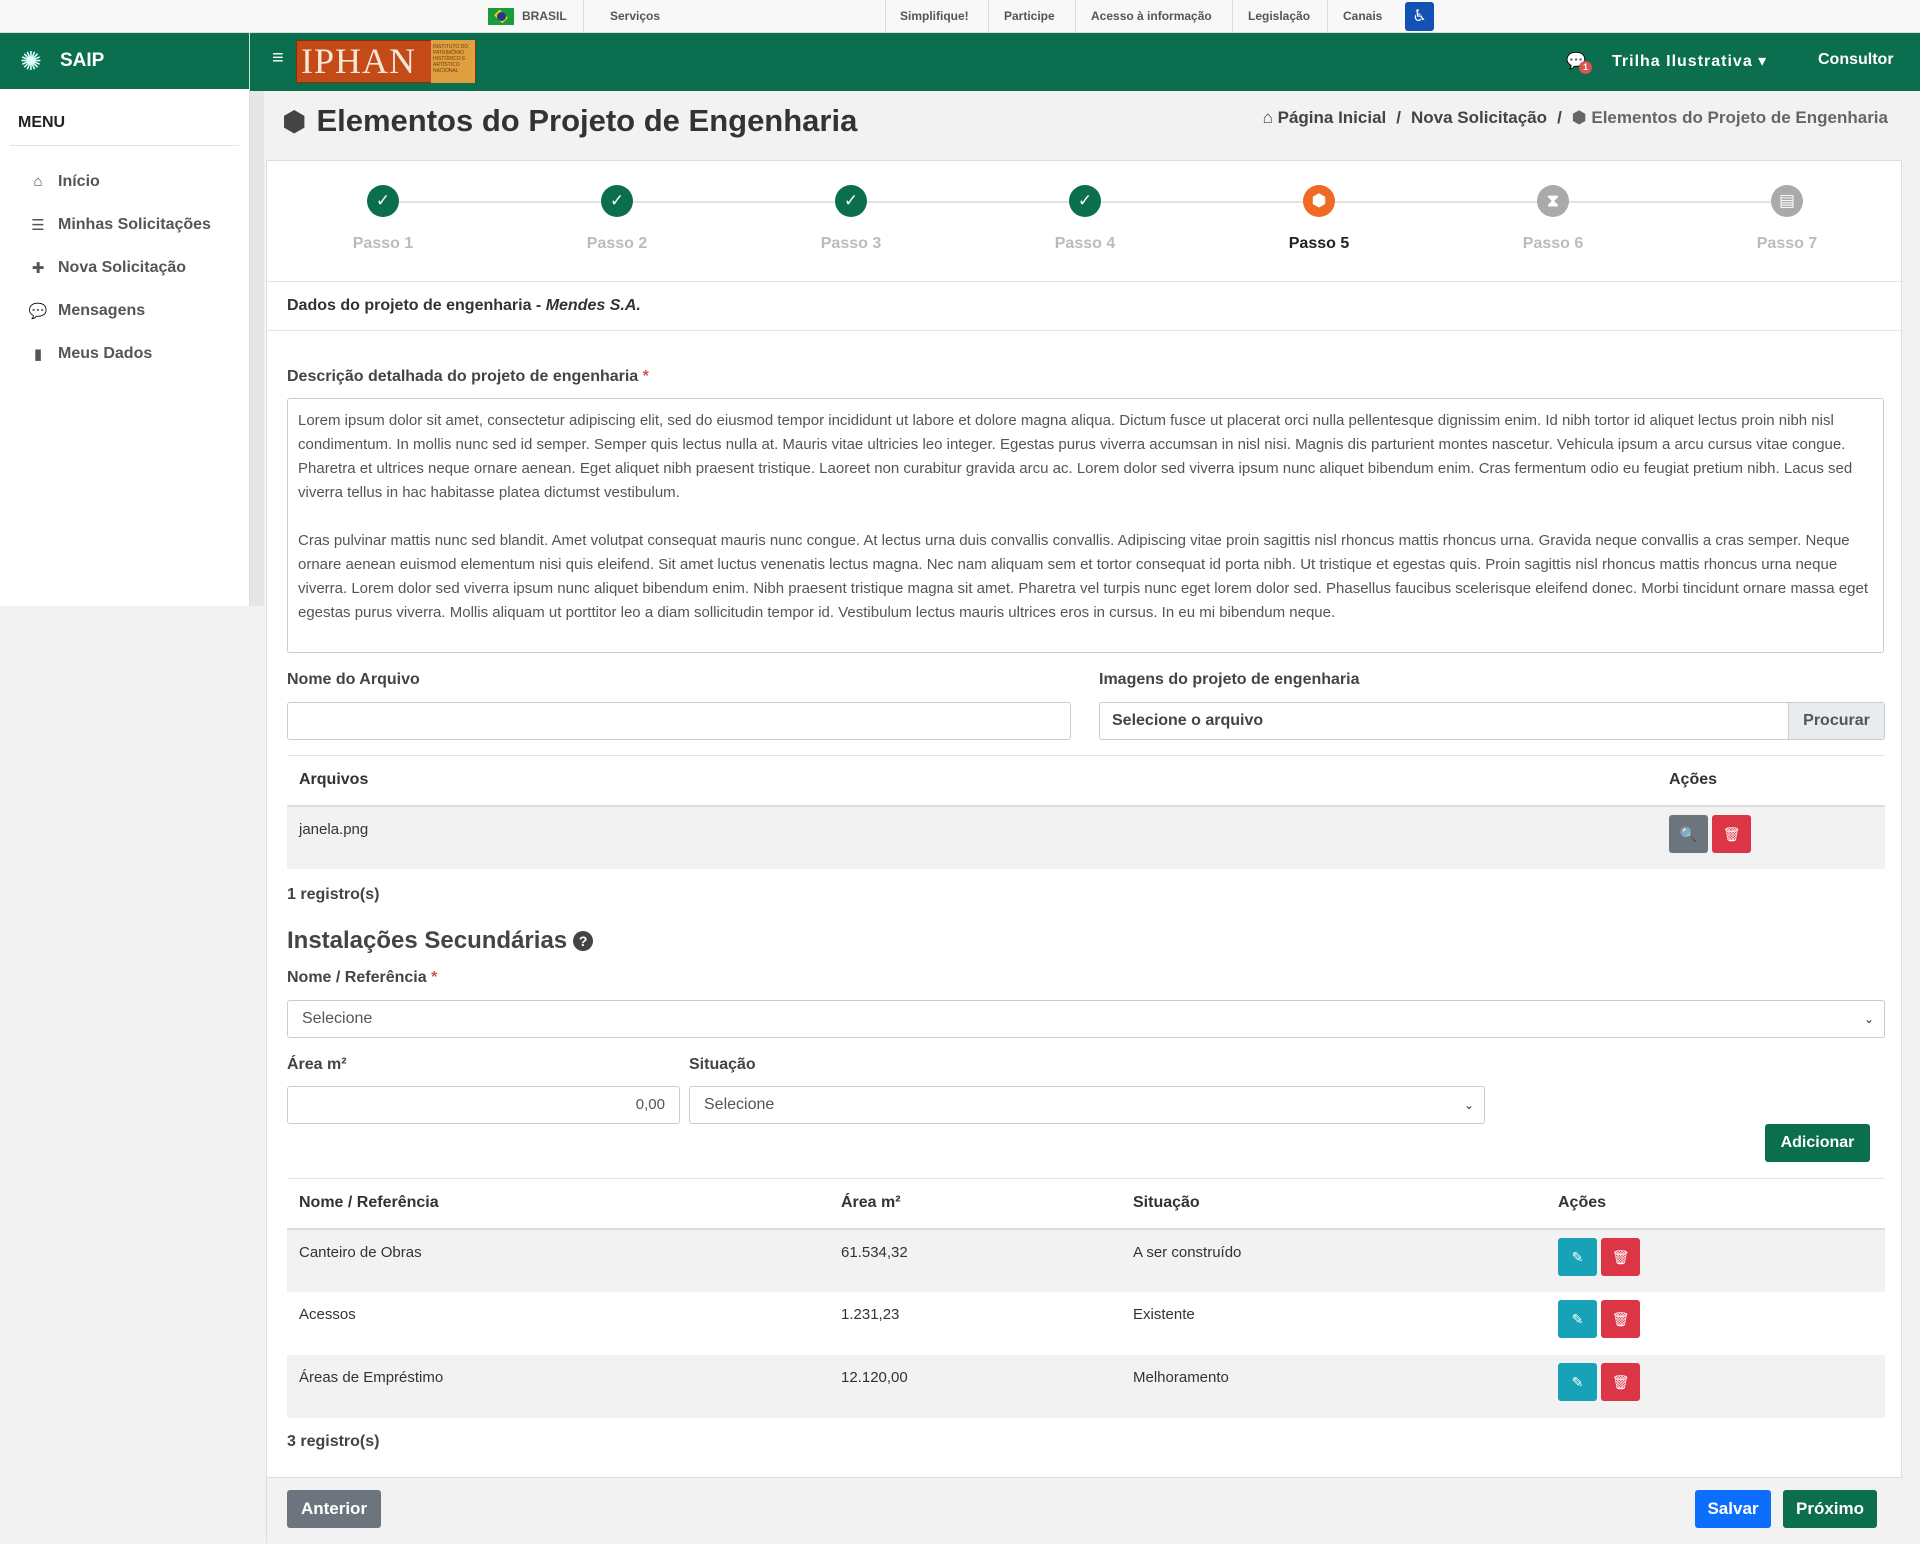 Image resolution: width=1920 pixels, height=1544 pixels. What do you see at coordinates (483, 1105) in the screenshot?
I see `area-input: 0,00` at bounding box center [483, 1105].